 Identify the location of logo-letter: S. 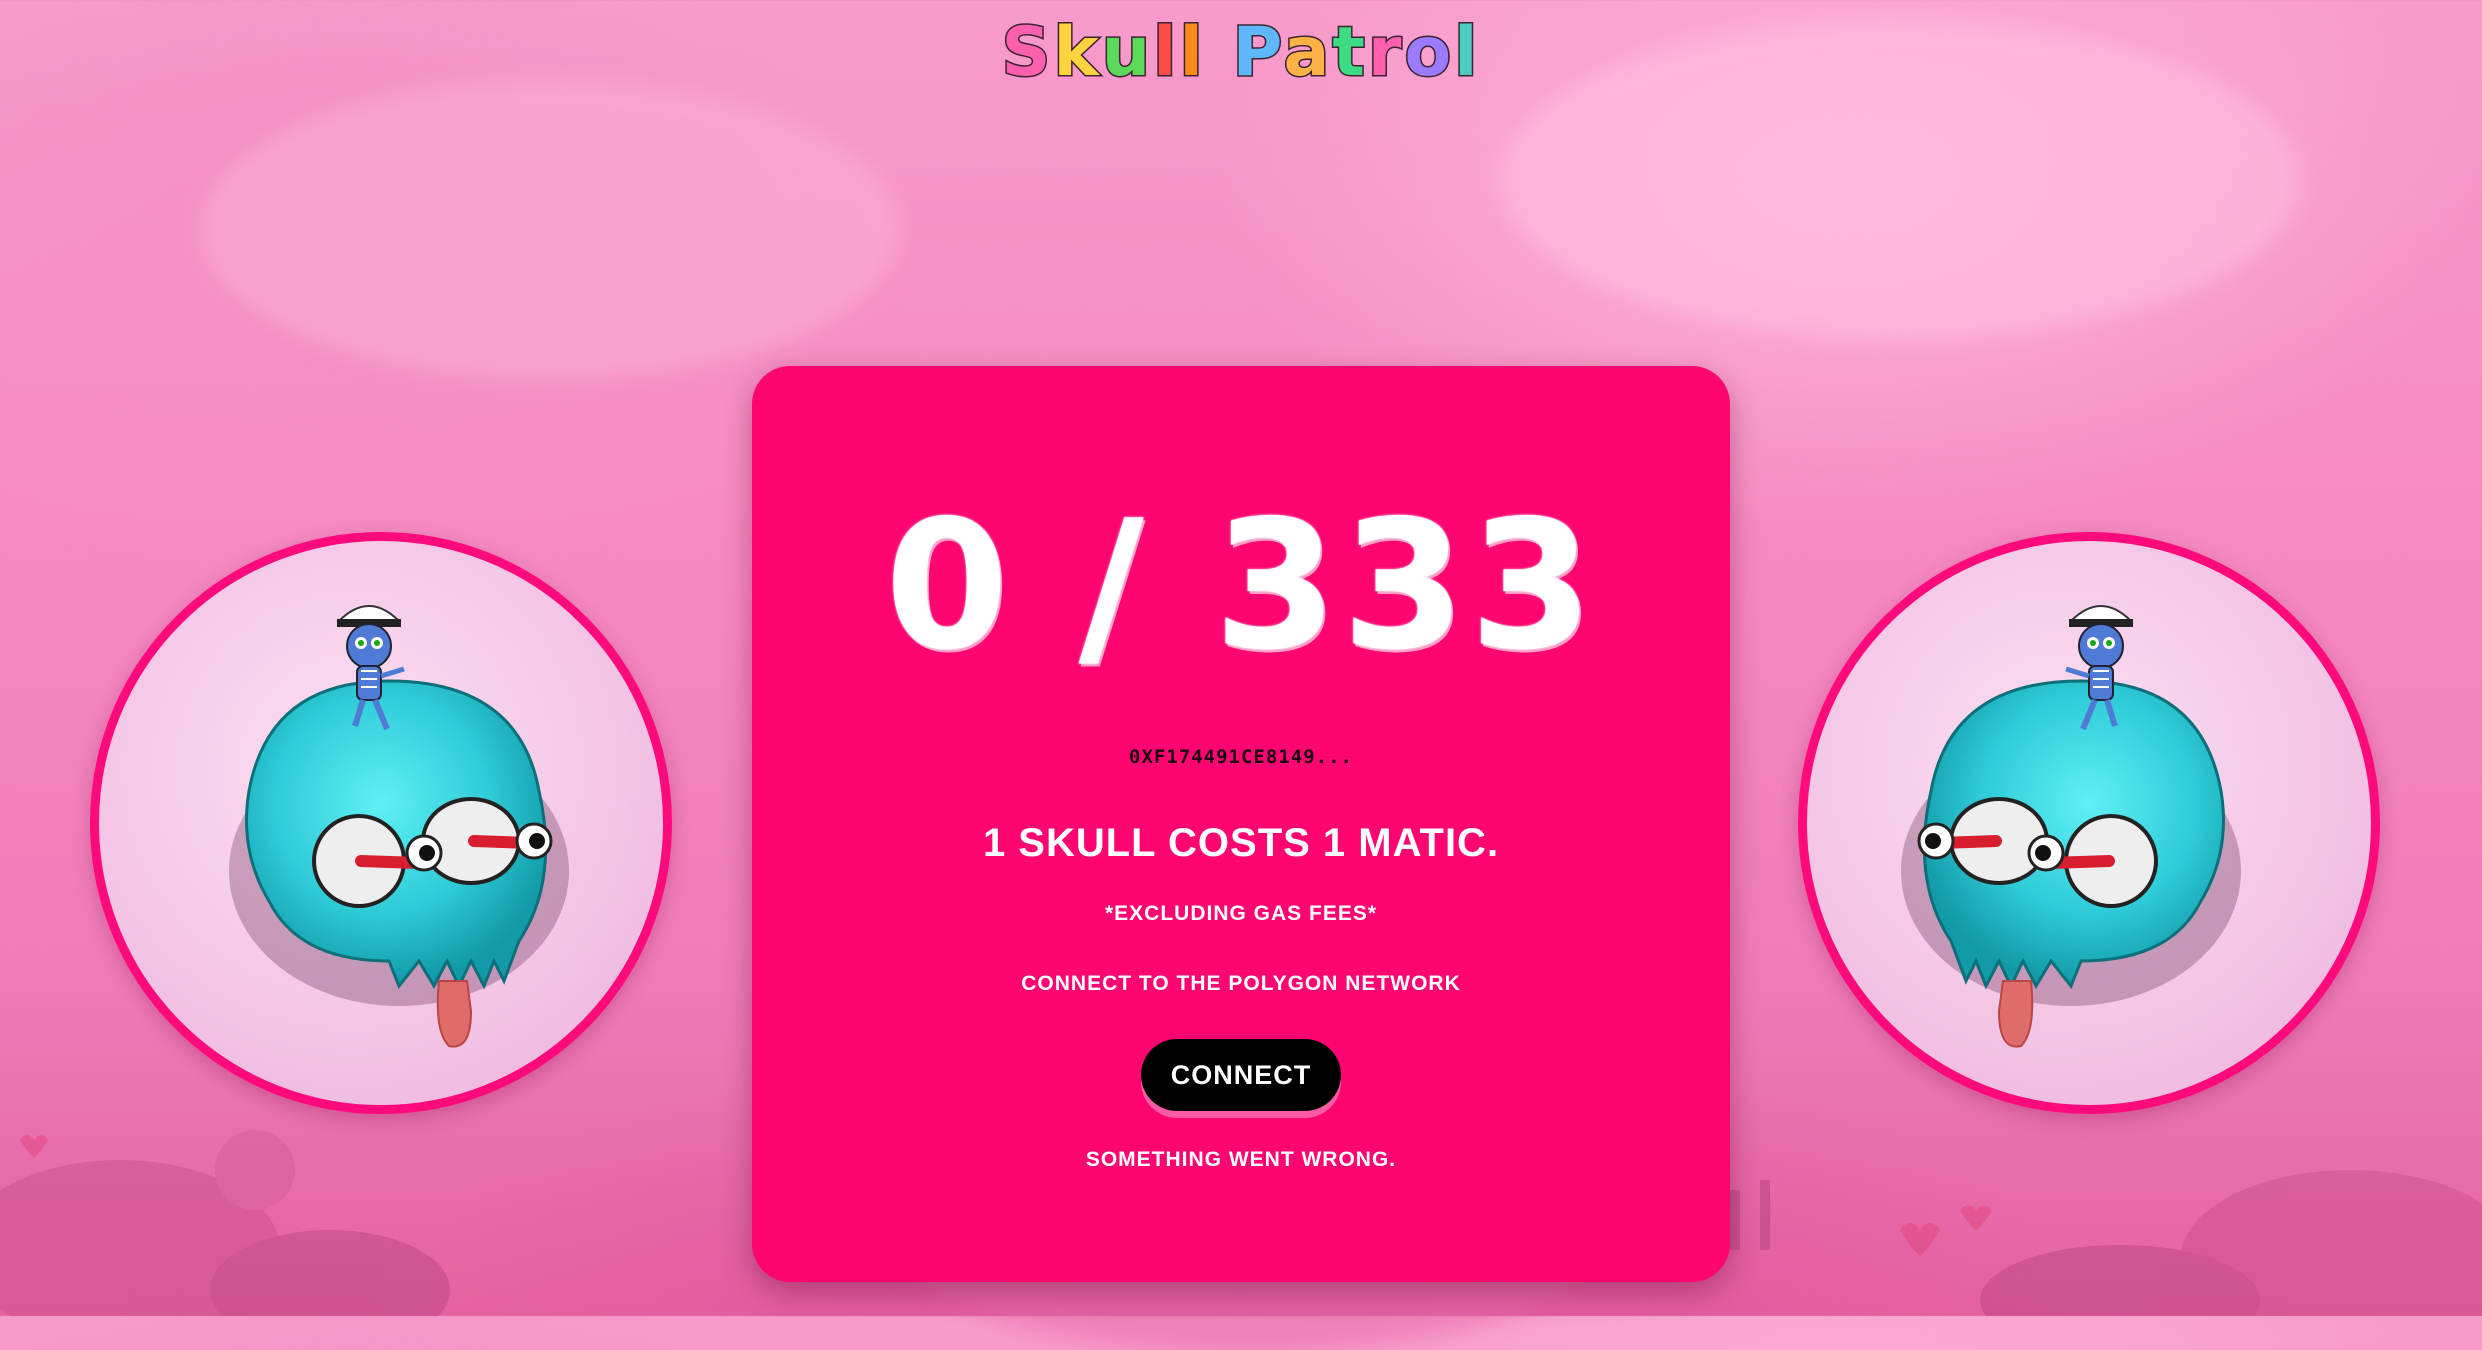
(1027, 53).